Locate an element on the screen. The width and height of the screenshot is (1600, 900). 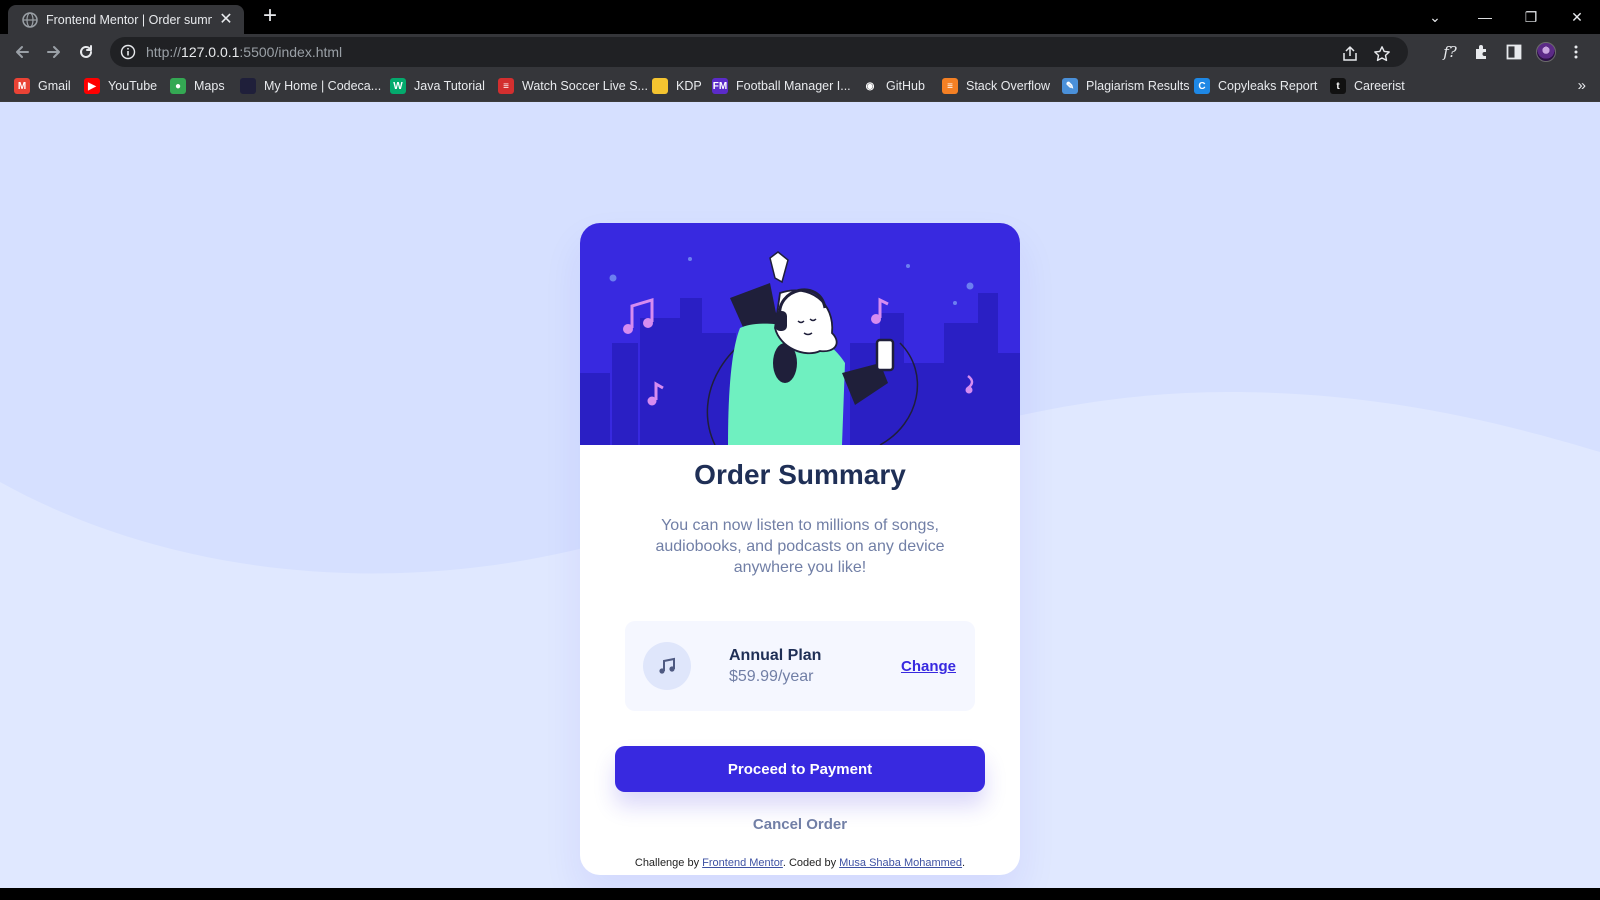
restore-button: ❐ is located at coordinates (1531, 17).